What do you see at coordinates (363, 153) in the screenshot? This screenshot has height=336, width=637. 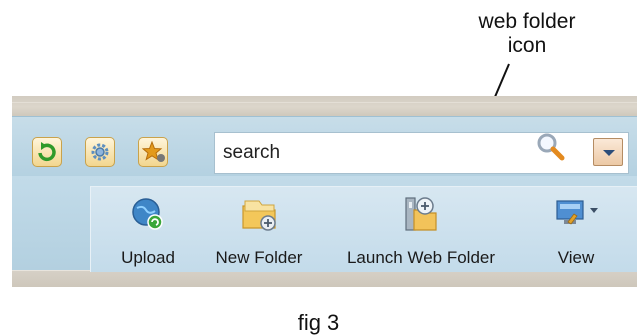 I see `search-input` at bounding box center [363, 153].